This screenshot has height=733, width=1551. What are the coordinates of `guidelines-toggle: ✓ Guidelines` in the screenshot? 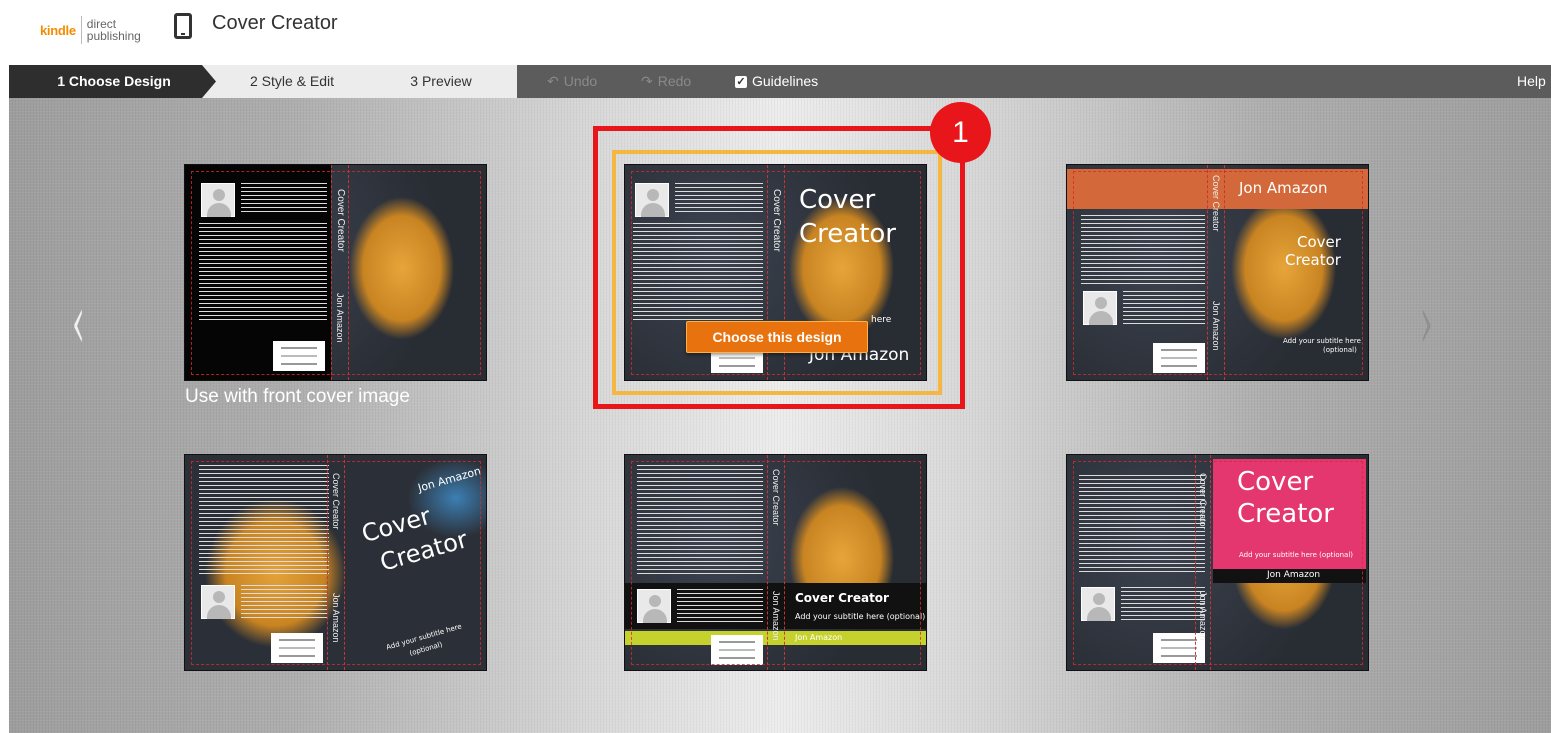 It's located at (776, 81).